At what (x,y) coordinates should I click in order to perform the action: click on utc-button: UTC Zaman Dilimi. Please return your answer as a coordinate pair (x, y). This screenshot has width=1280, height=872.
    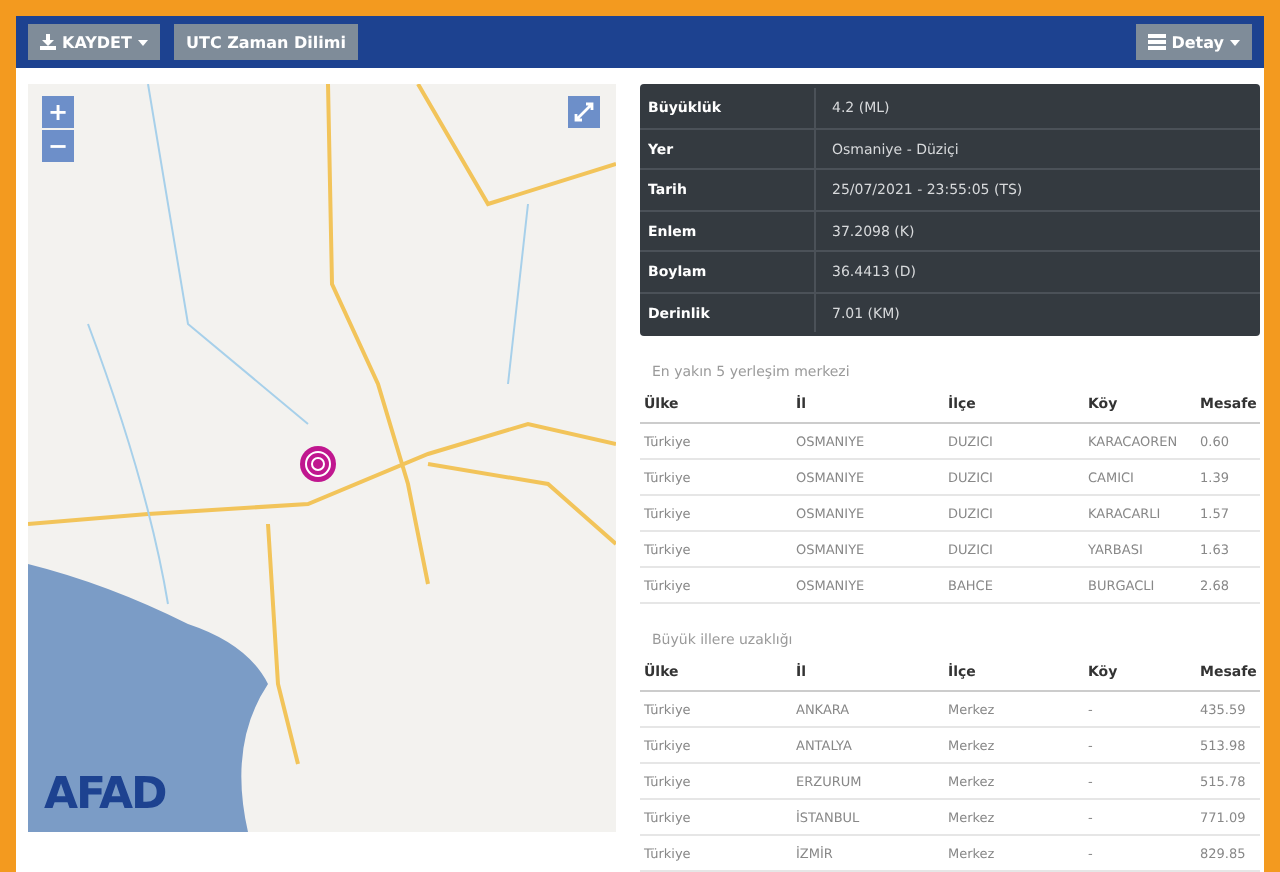
    Looking at the image, I should click on (265, 42).